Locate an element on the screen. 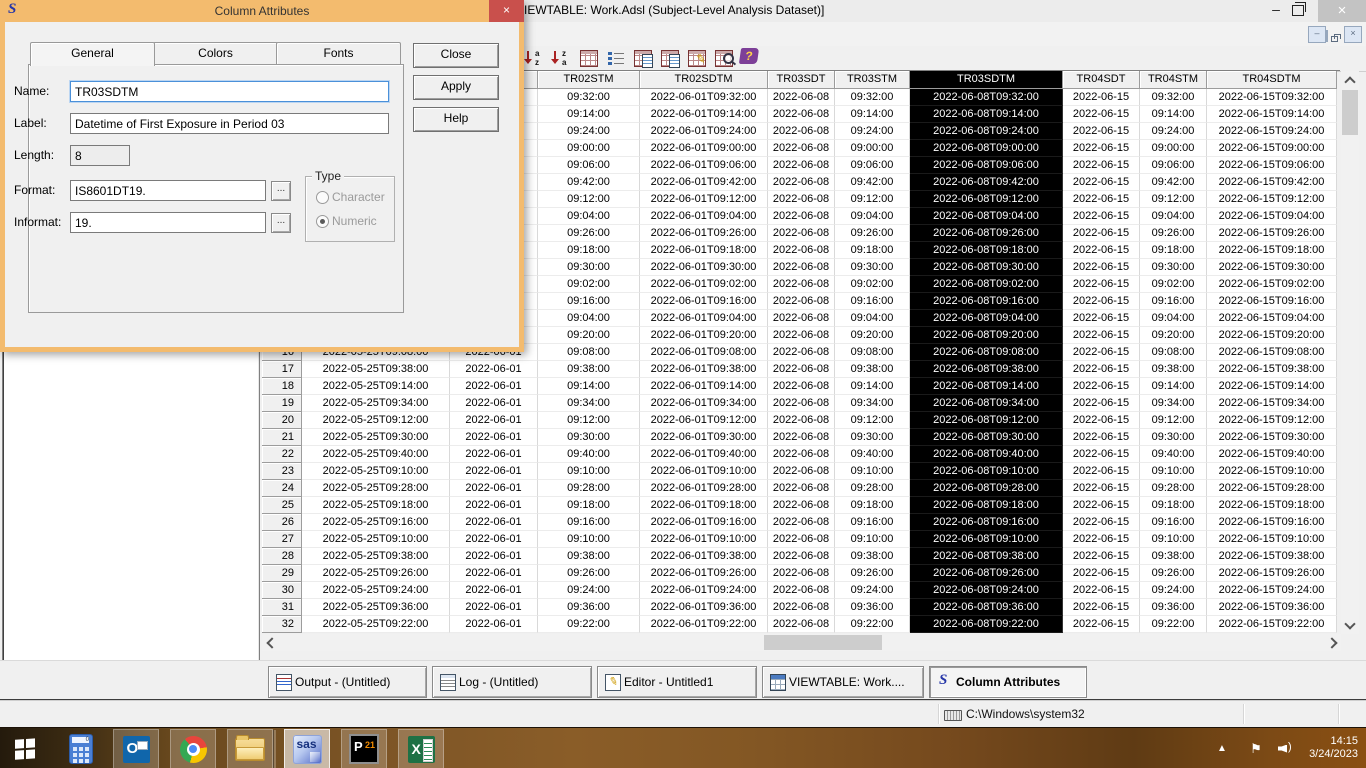 This screenshot has width=1366, height=768. table-cell: 09:24:00 is located at coordinates (589, 131).